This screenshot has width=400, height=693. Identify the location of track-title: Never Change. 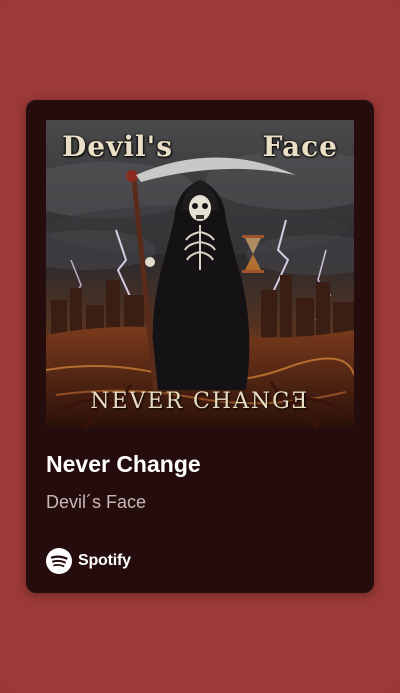
(123, 464).